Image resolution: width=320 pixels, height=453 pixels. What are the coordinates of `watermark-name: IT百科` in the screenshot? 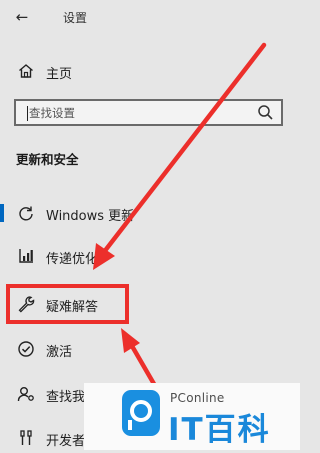 It's located at (219, 430).